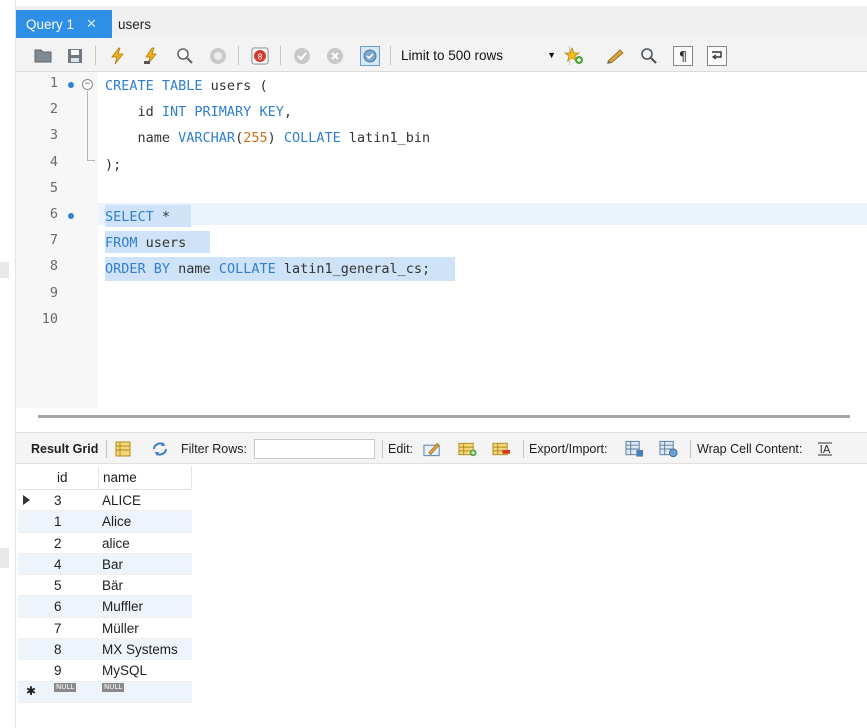 The width and height of the screenshot is (867, 728). What do you see at coordinates (314, 449) in the screenshot?
I see `filter-rows-input` at bounding box center [314, 449].